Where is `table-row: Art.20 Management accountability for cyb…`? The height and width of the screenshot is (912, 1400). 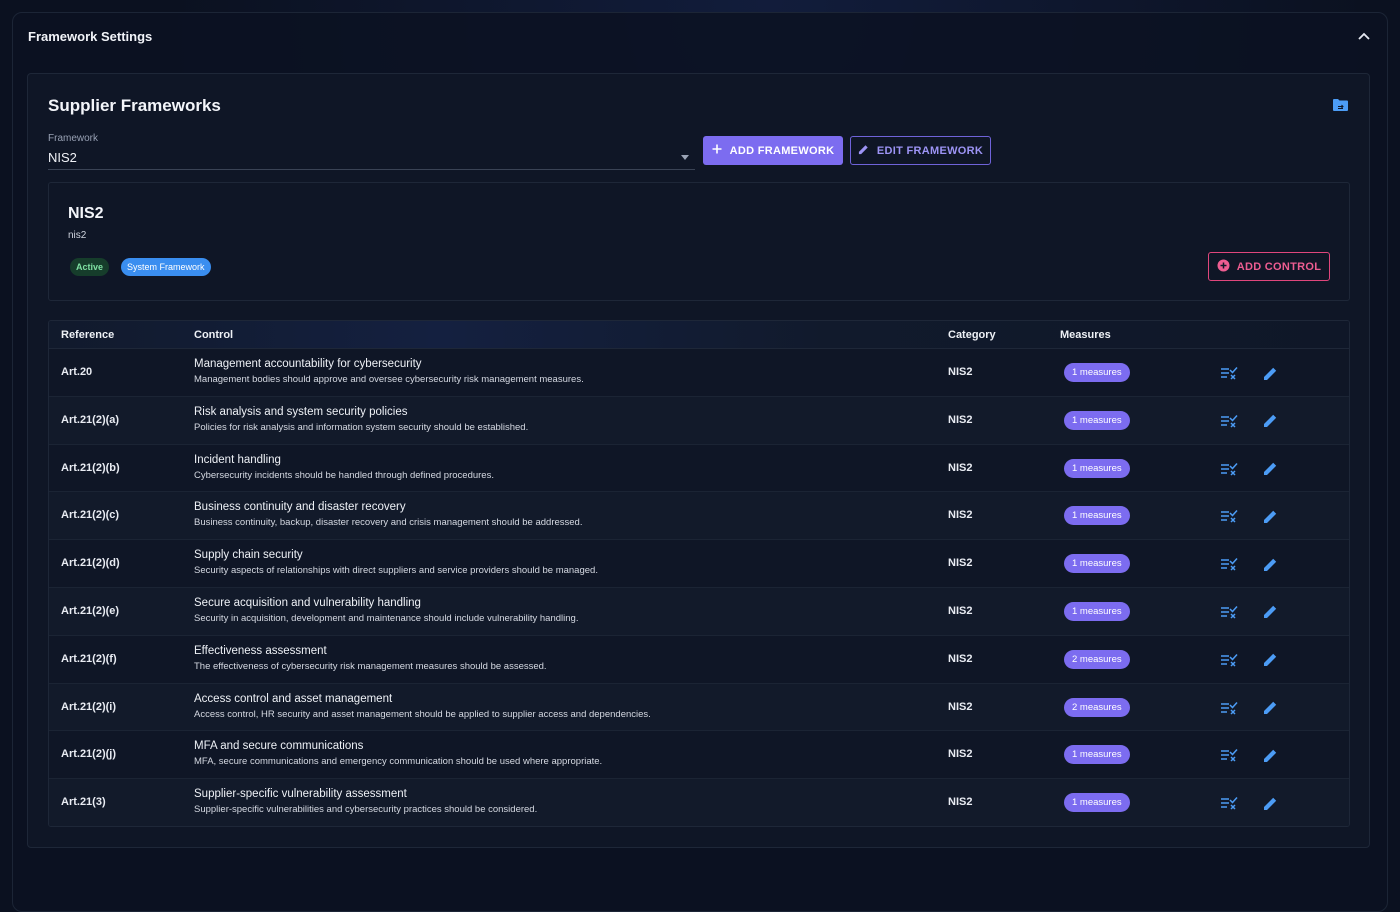
table-row: Art.20 Management accountability for cyb… is located at coordinates (699, 373).